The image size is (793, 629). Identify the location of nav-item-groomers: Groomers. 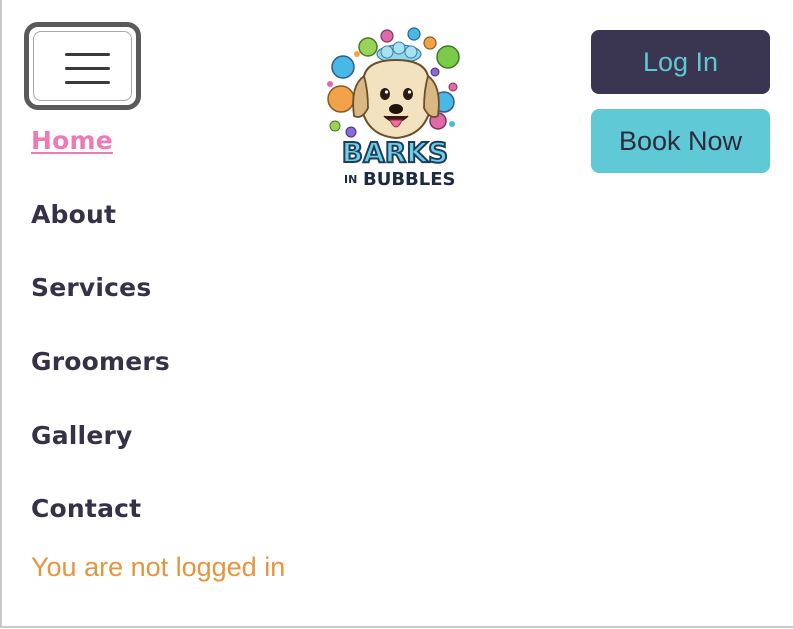
(100, 380).